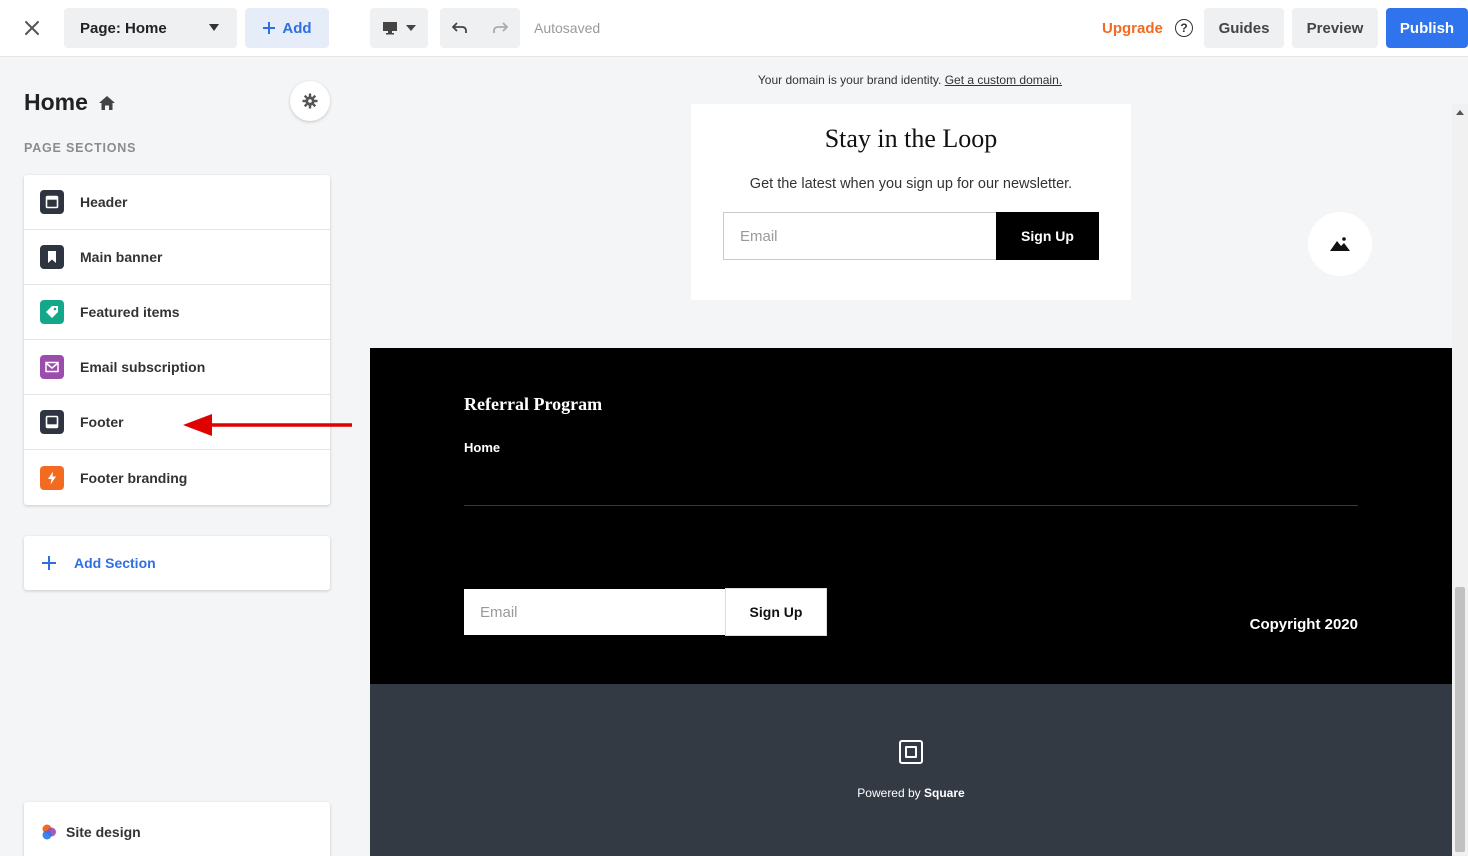 This screenshot has width=1468, height=856. What do you see at coordinates (1003, 80) in the screenshot?
I see `custom-domain-link: Get a custom domain.` at bounding box center [1003, 80].